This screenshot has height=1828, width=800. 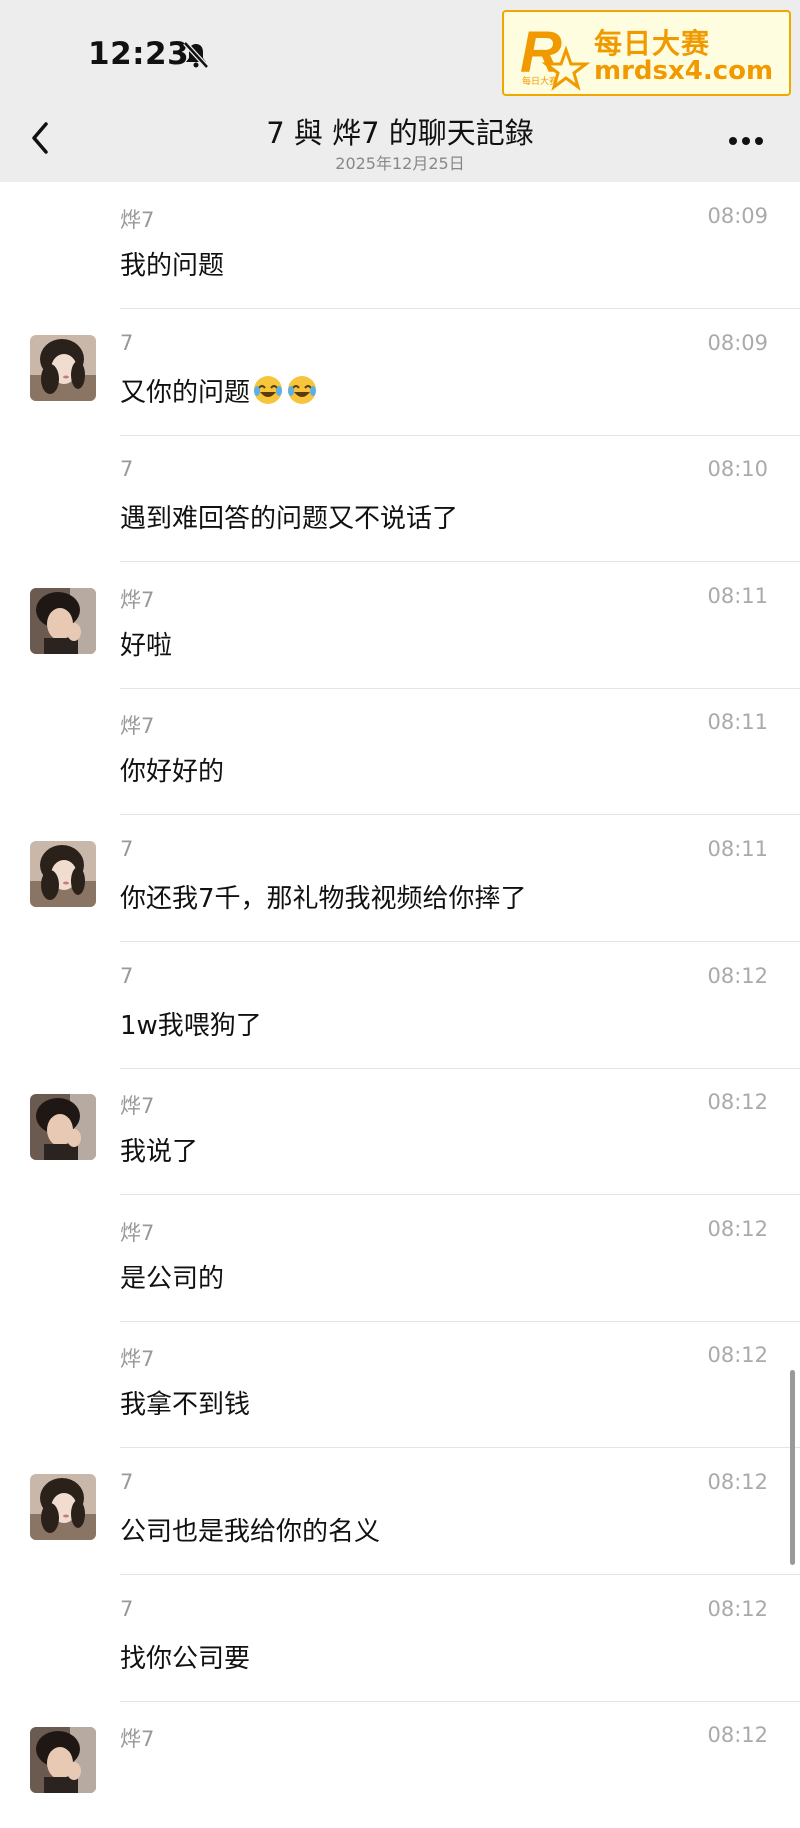 I want to click on message-row: 7 08:09 又你的问题, so click(x=400, y=372).